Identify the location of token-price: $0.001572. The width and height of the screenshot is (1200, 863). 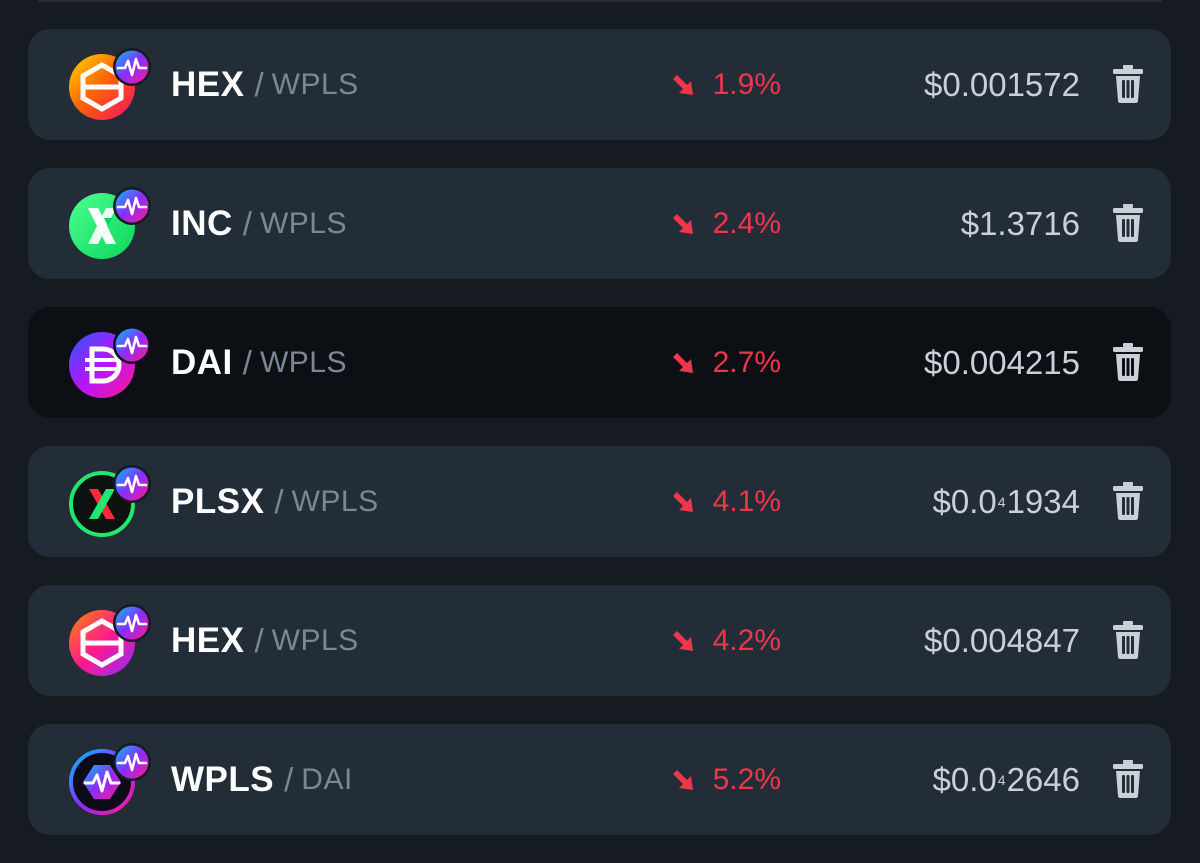
(1002, 84).